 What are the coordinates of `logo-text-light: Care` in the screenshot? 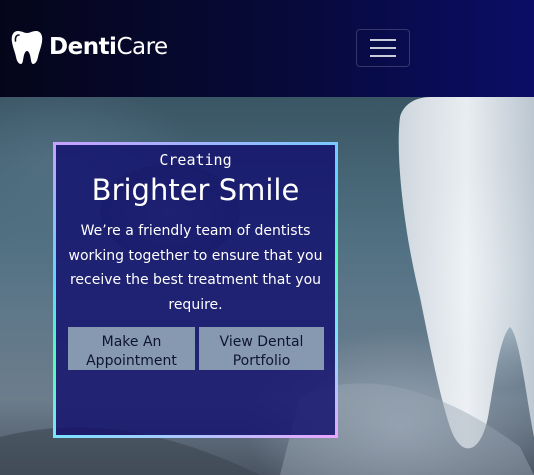 It's located at (142, 47).